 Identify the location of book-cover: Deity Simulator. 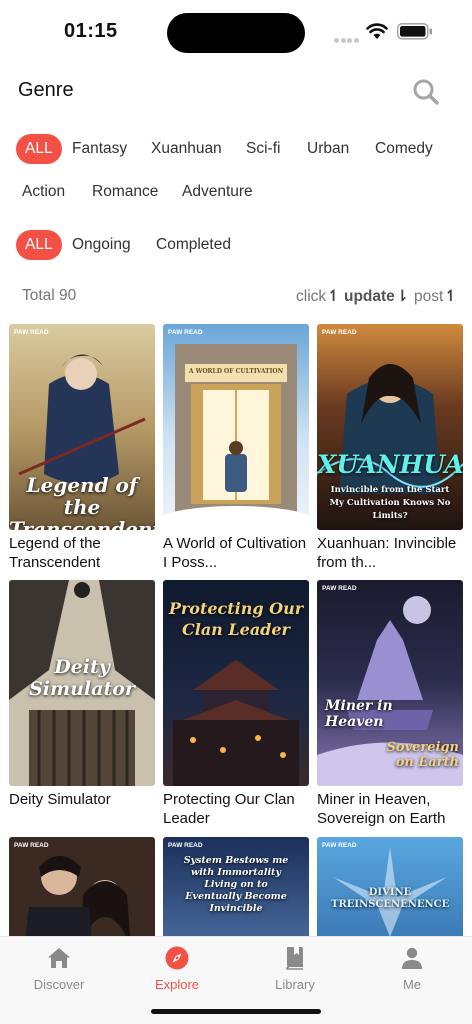
(82, 683).